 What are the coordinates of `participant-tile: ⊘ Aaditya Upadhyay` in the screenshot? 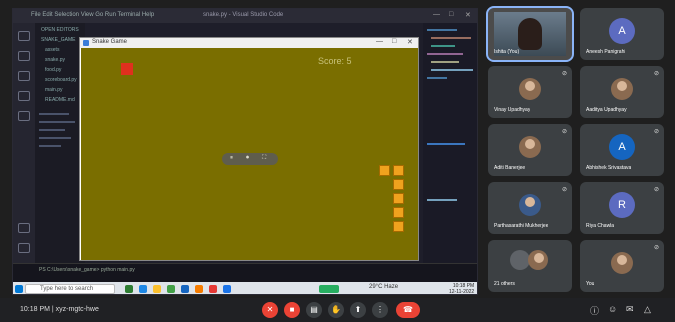 It's located at (622, 92).